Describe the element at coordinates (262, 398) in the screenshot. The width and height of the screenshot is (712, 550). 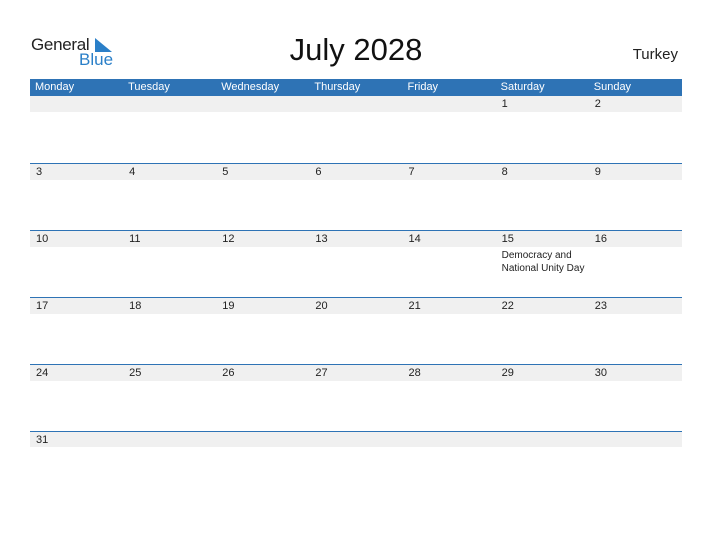
I see `day-cell: 26` at that location.